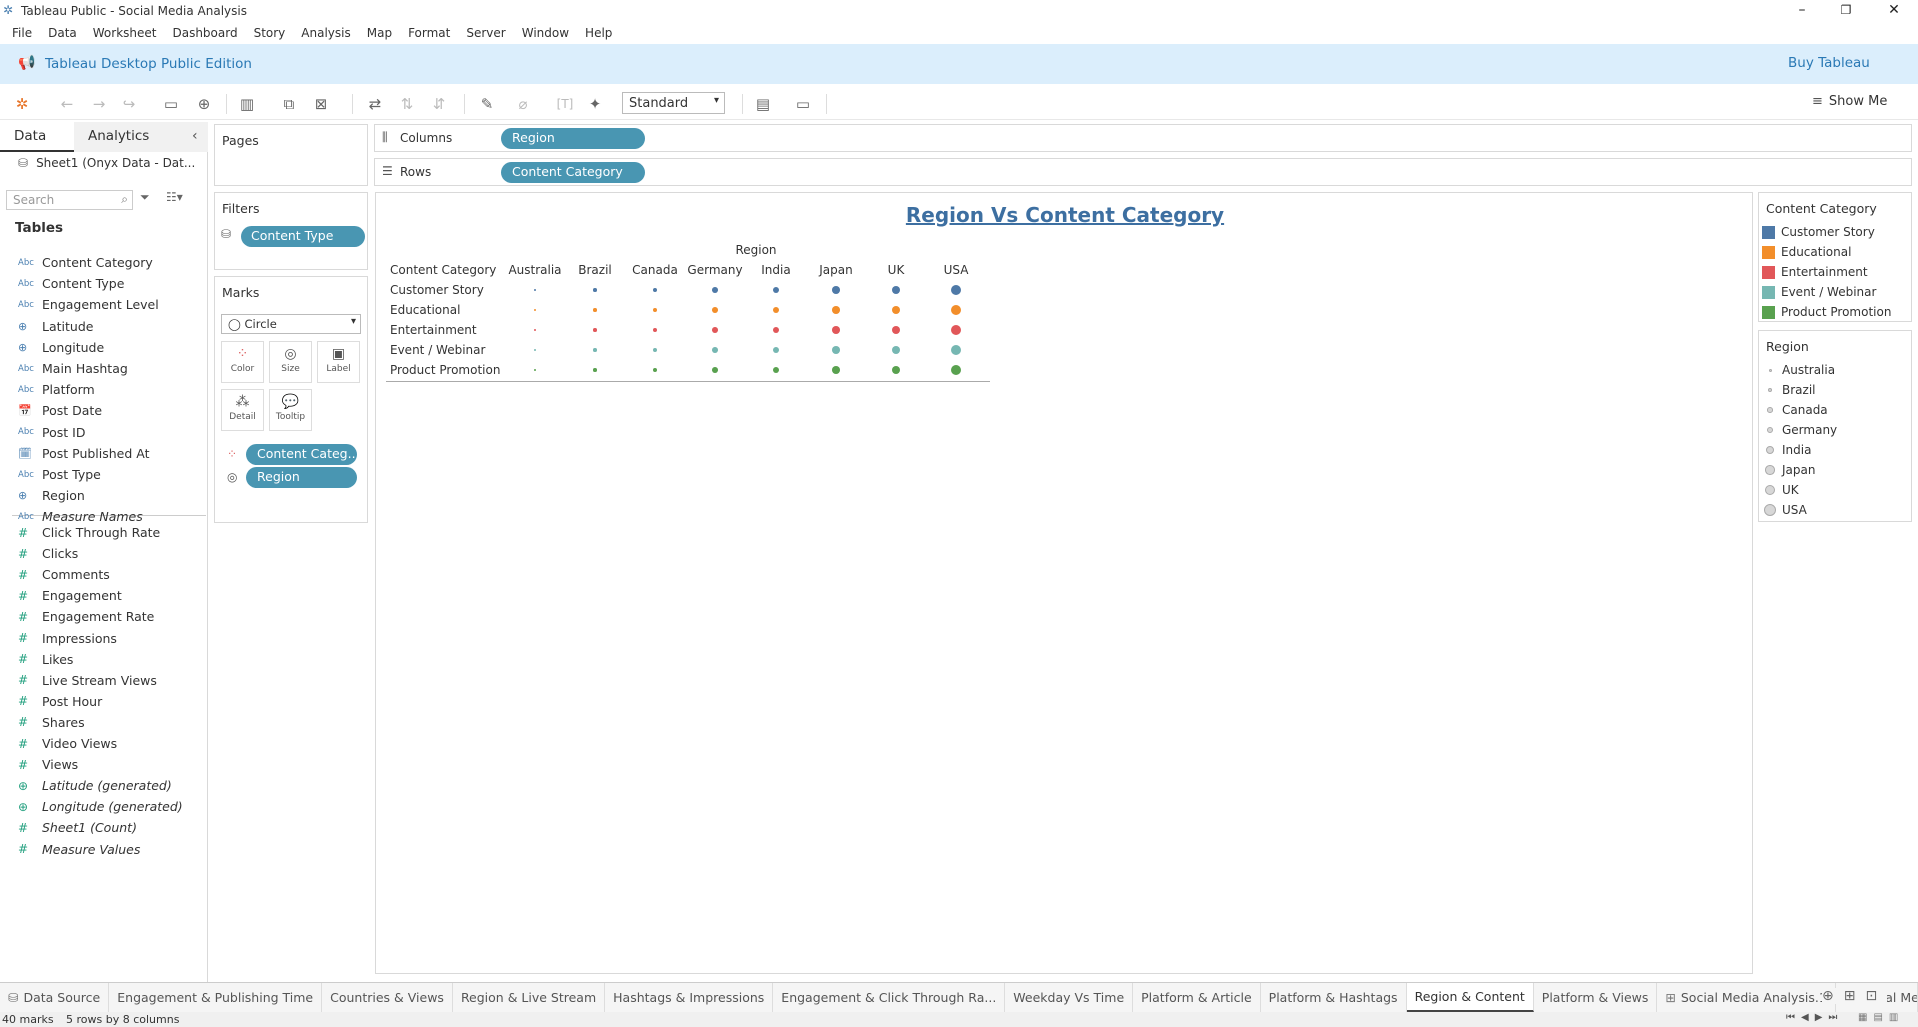 This screenshot has height=1027, width=1918. What do you see at coordinates (291, 155) in the screenshot?
I see `pages-shelf: Pages` at bounding box center [291, 155].